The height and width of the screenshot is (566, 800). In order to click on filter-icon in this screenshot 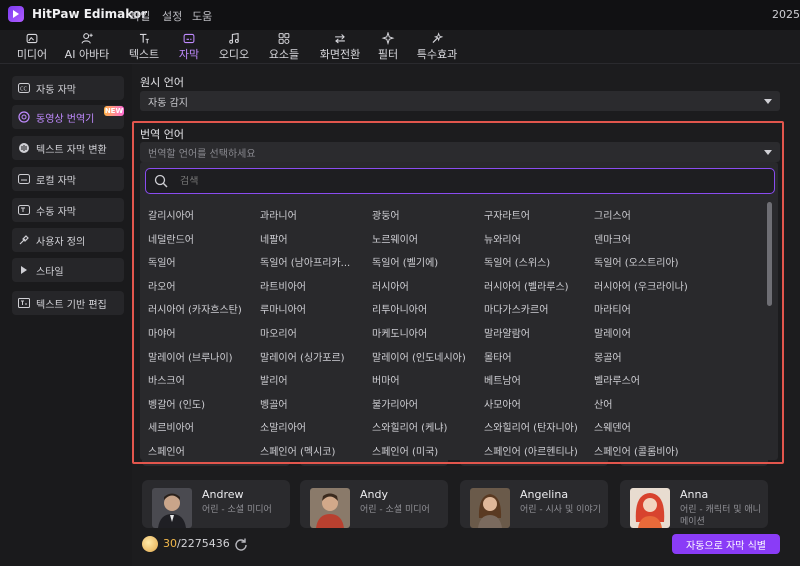, I will do `click(388, 38)`.